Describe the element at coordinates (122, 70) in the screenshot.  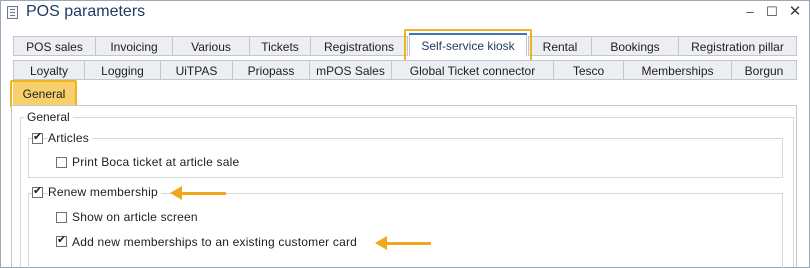
I see `tab-logging: Logging` at that location.